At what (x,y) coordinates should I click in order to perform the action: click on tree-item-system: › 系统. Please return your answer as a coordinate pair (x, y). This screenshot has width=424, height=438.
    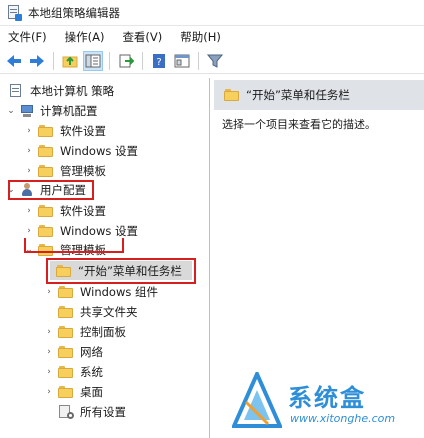
    Looking at the image, I should click on (73, 372).